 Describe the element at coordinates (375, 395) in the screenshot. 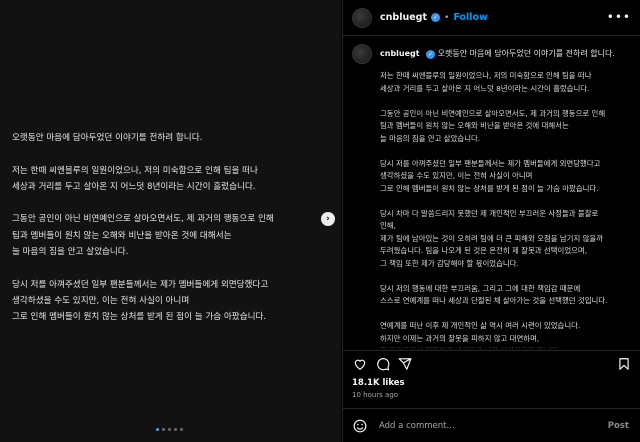

I see `post-timestamp: 10 hours ago` at that location.